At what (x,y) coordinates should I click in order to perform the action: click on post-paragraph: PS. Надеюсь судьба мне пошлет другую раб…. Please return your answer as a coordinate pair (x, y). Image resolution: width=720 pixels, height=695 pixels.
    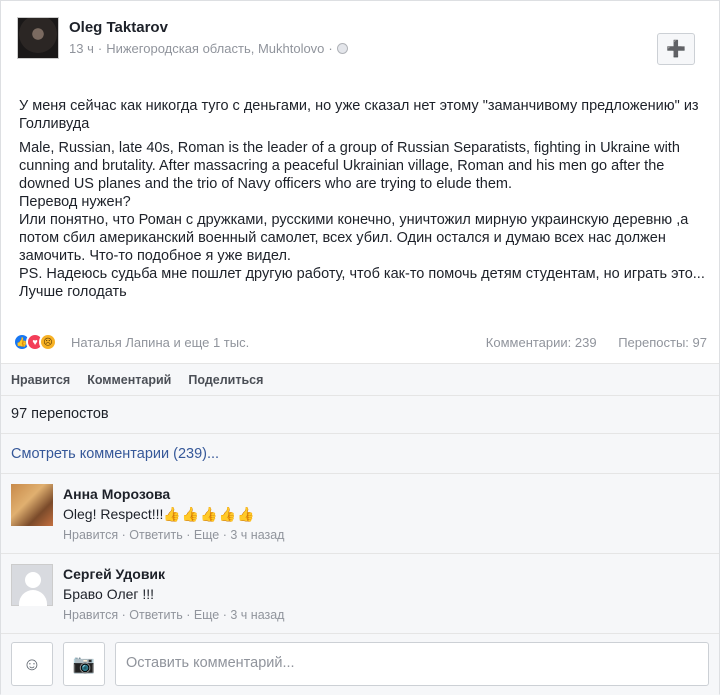
    Looking at the image, I should click on (362, 283).